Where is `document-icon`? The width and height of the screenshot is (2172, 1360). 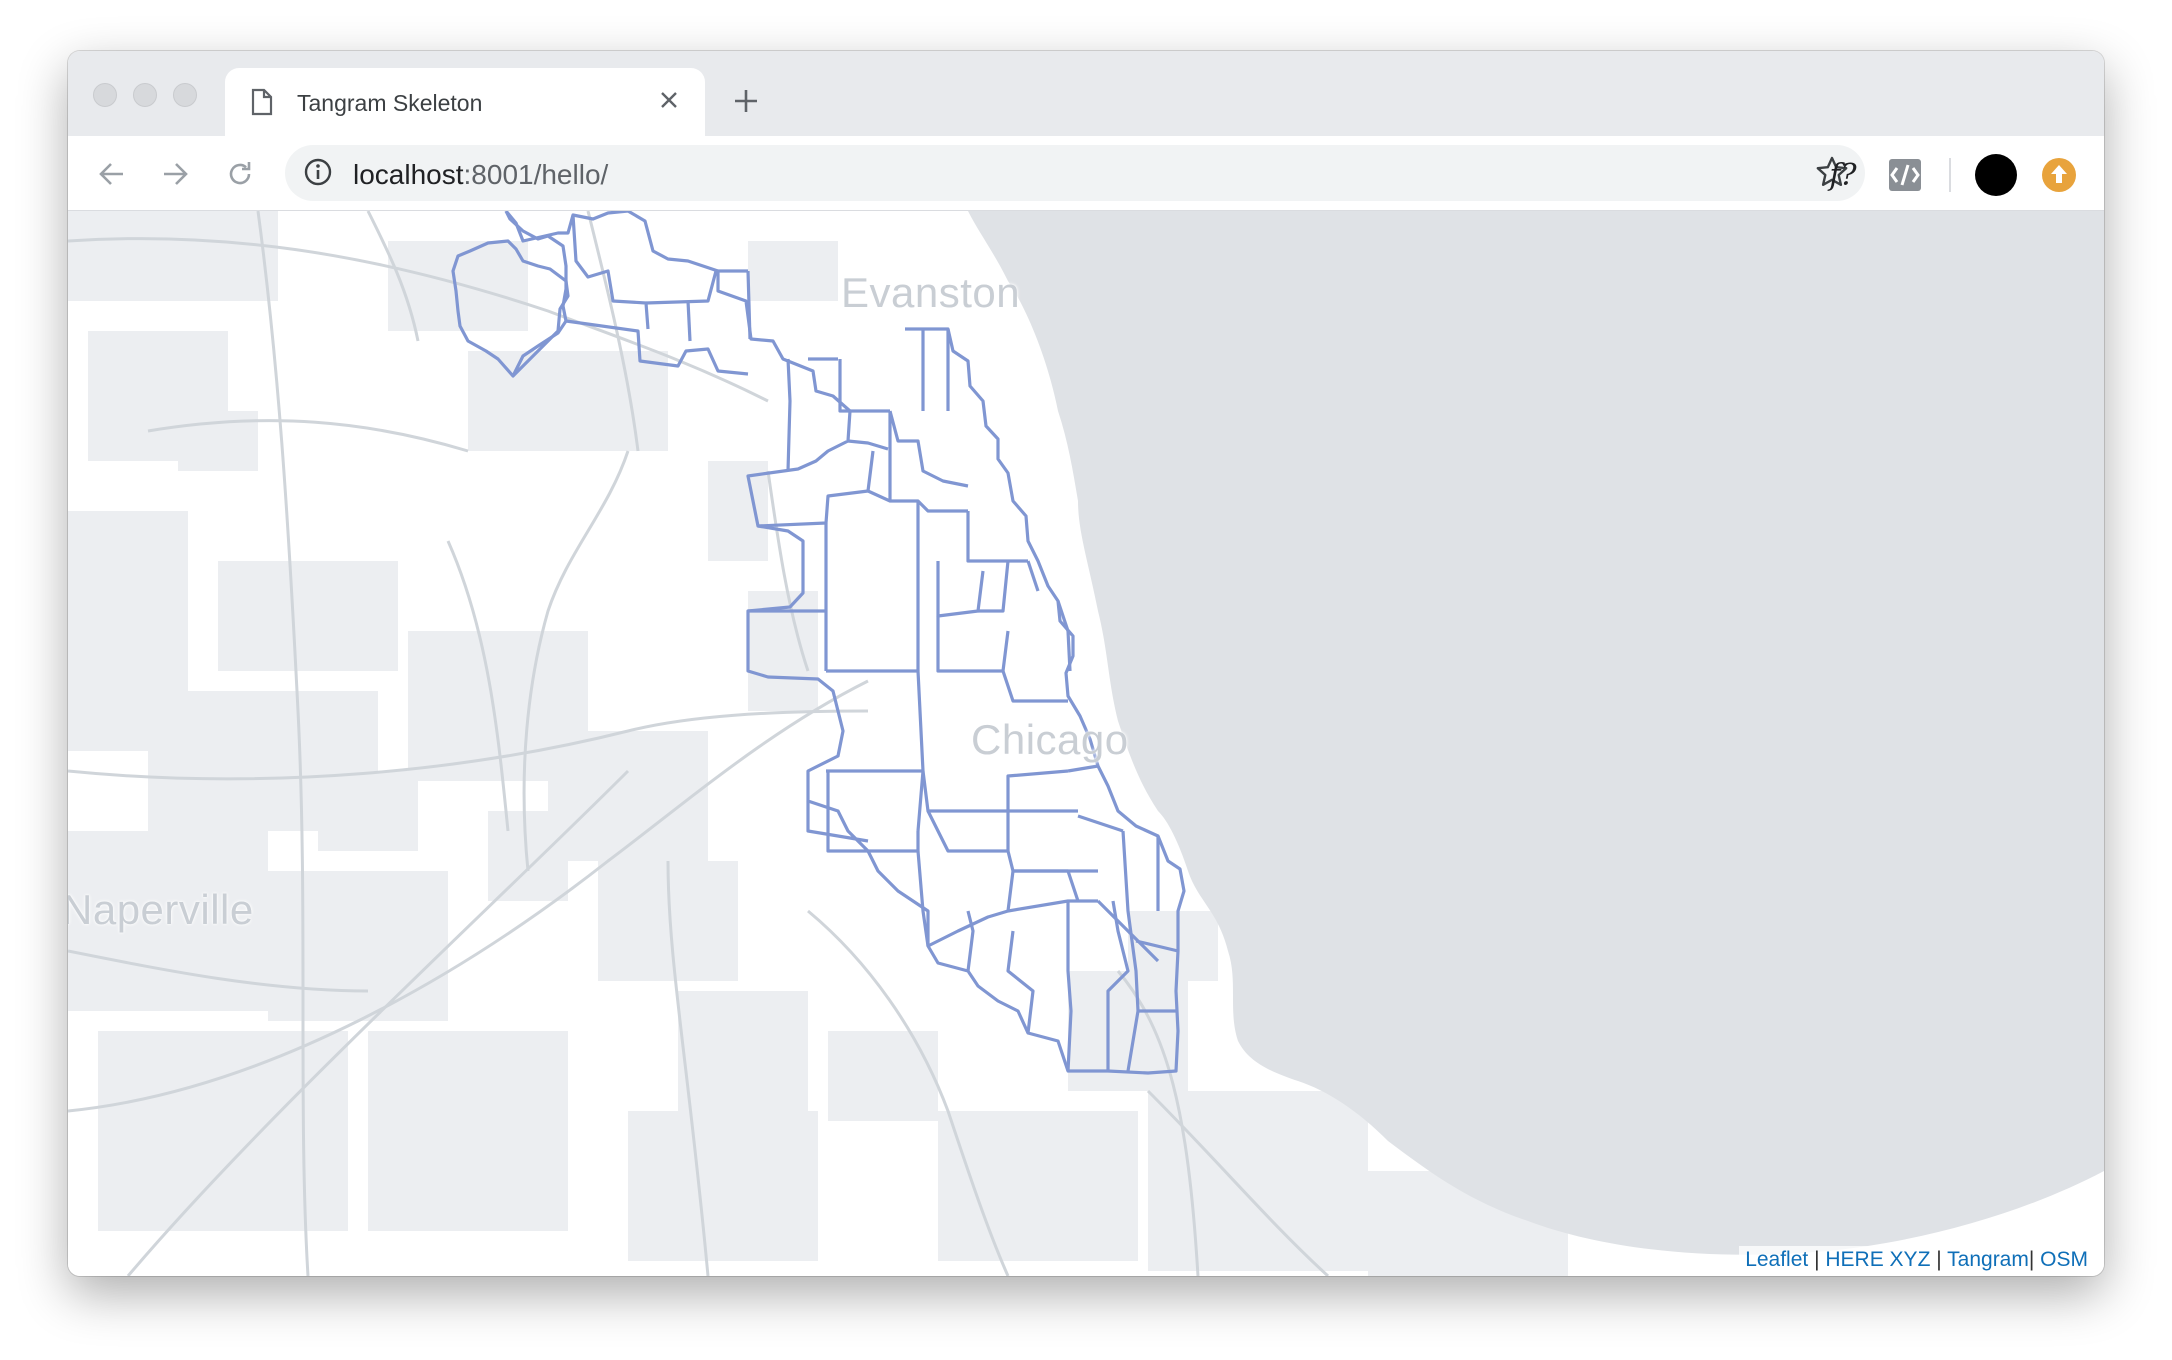 document-icon is located at coordinates (262, 104).